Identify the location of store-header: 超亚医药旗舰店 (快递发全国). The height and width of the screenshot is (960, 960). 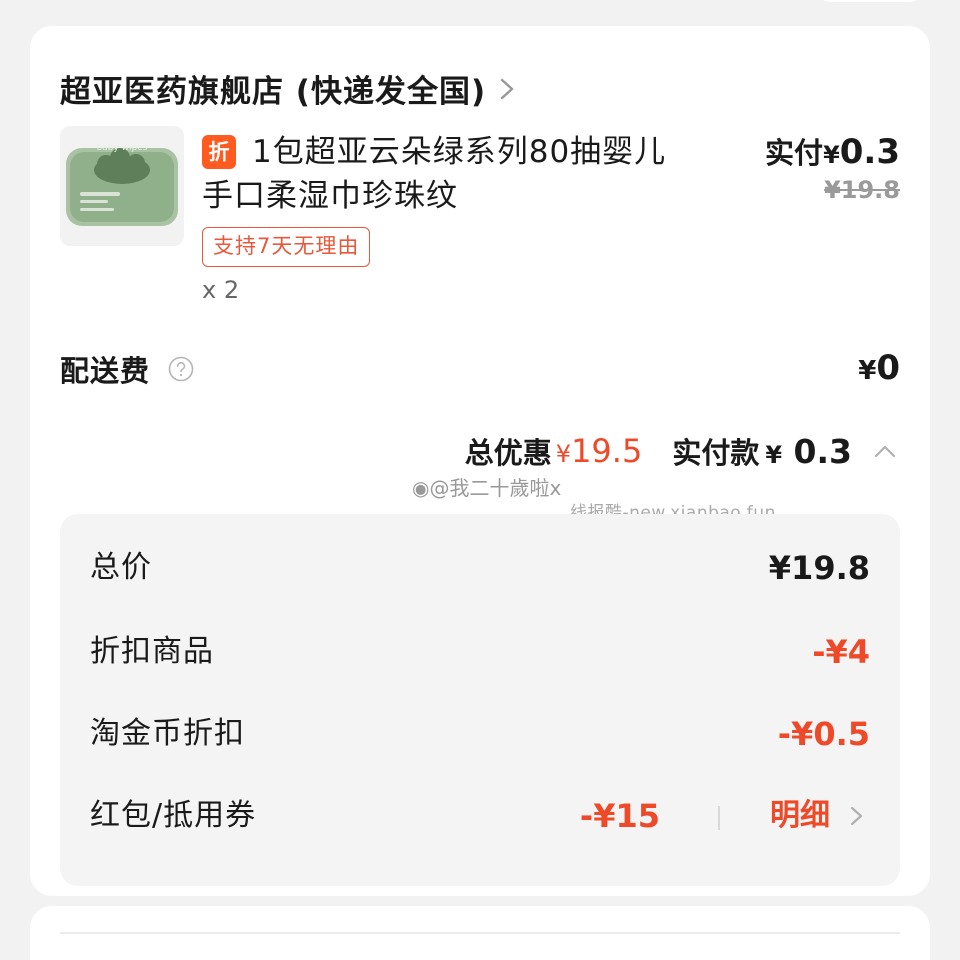
(291, 88).